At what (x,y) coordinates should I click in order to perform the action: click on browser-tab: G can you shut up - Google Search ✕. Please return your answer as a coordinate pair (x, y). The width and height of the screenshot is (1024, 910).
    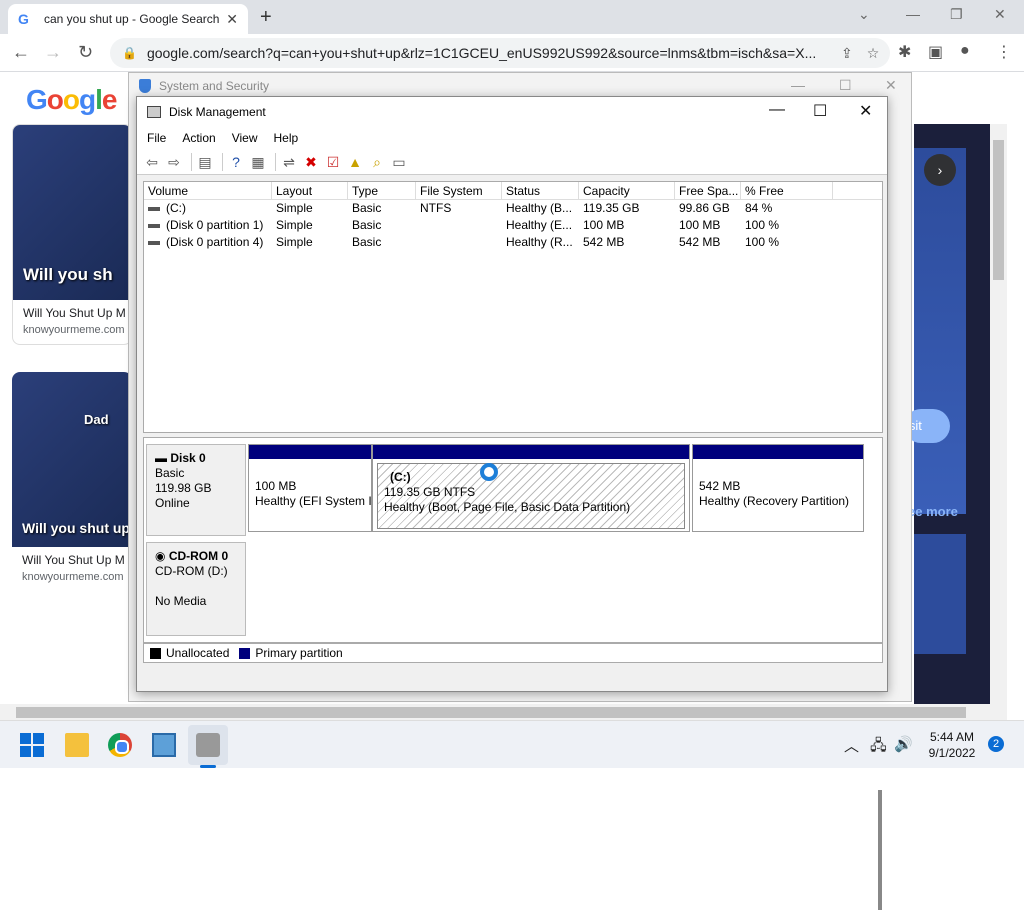
    Looking at the image, I should click on (128, 19).